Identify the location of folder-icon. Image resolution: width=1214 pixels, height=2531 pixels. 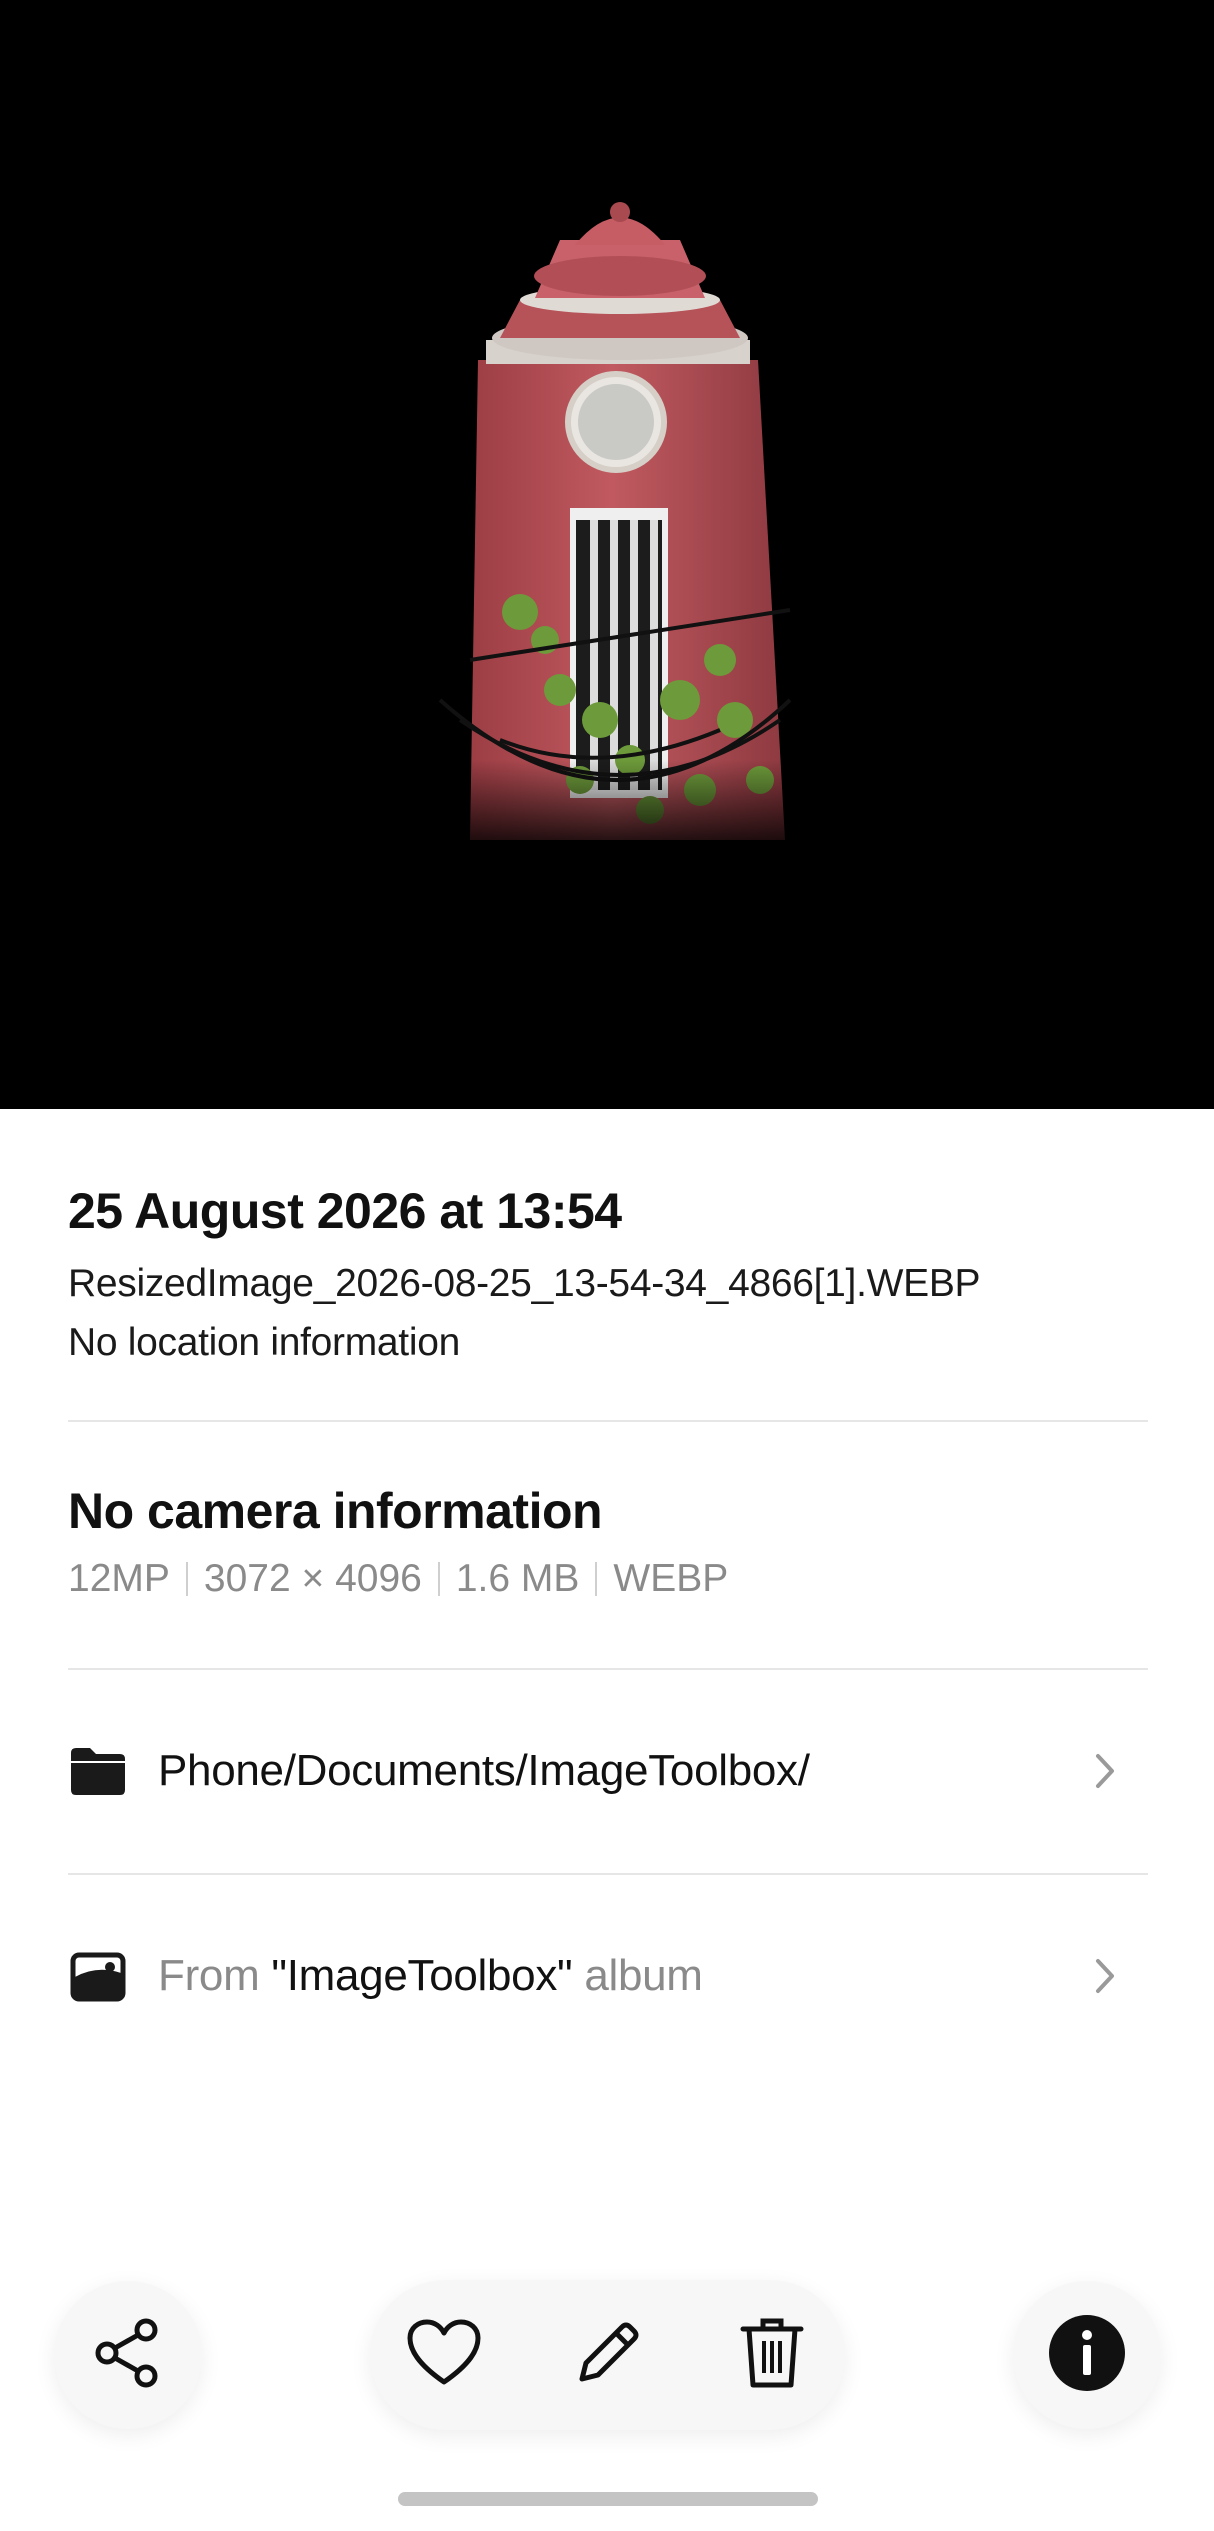
(98, 1771).